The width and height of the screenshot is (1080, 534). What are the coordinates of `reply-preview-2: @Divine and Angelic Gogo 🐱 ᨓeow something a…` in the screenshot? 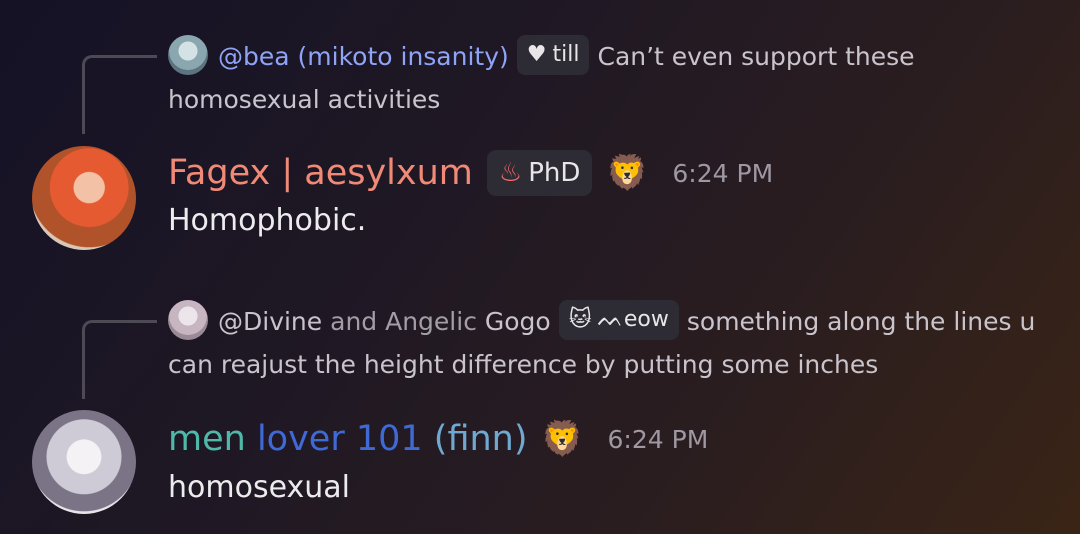 It's located at (604, 343).